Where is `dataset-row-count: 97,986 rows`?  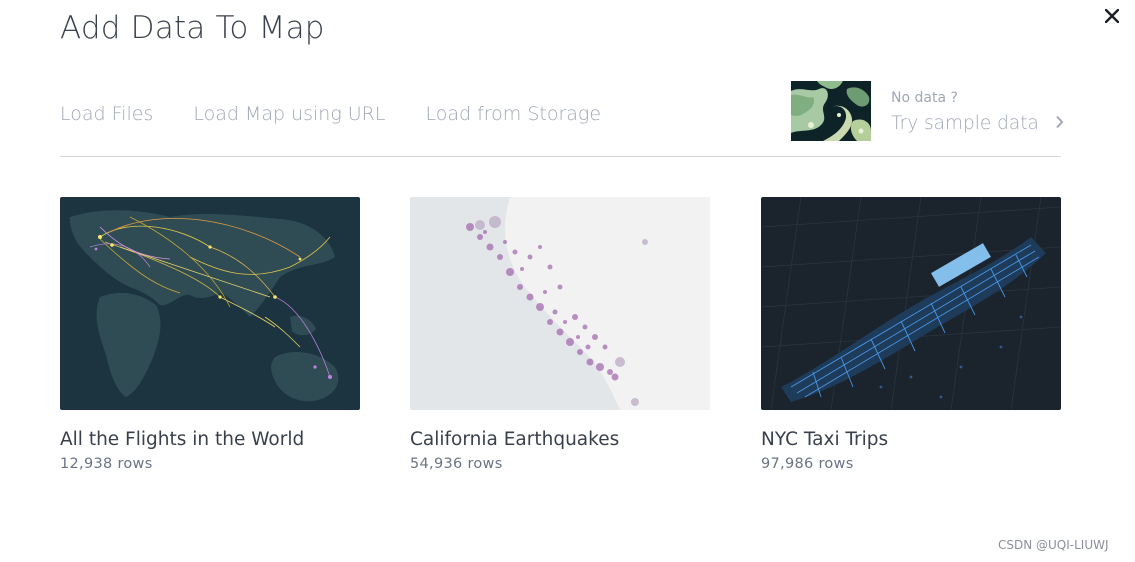 dataset-row-count: 97,986 rows is located at coordinates (807, 464).